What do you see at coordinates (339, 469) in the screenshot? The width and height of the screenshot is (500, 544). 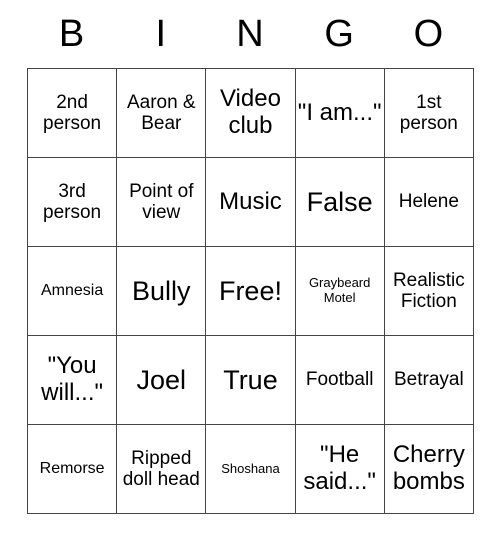 I see `bingo-cell-g5: "He said..."` at bounding box center [339, 469].